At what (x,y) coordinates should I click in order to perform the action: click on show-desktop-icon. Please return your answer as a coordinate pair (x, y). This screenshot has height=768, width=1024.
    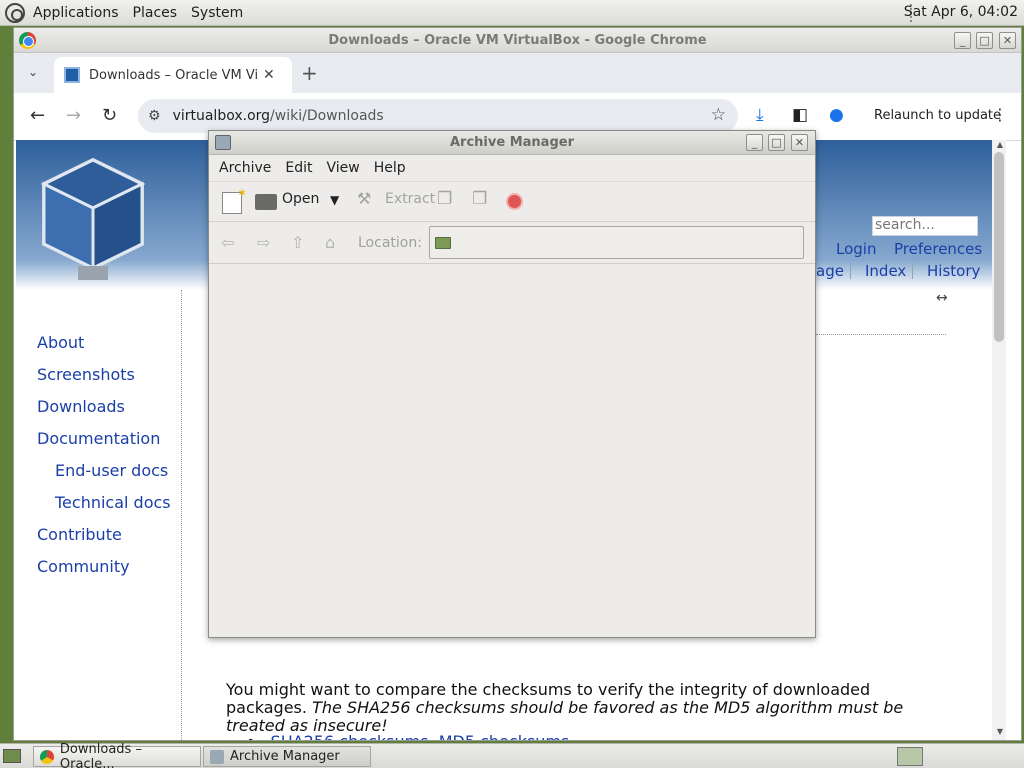
    Looking at the image, I should click on (12, 756).